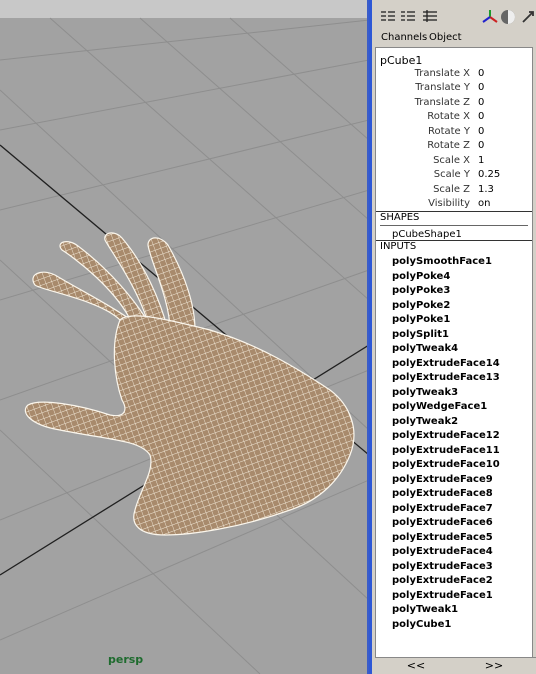  What do you see at coordinates (486, 189) in the screenshot?
I see `attribute-value: 1.3` at bounding box center [486, 189].